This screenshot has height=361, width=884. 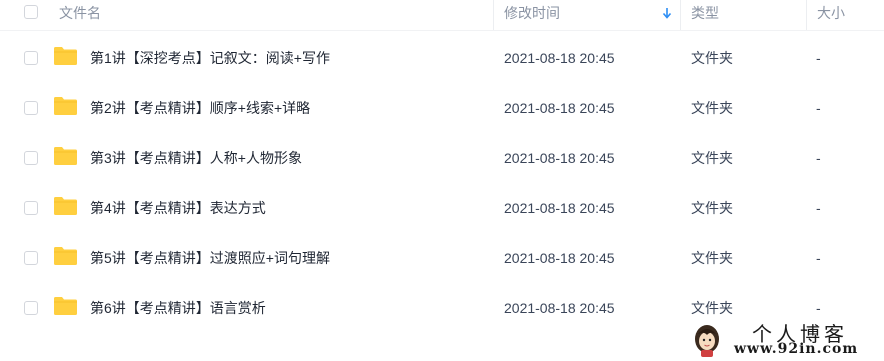 I want to click on file-name-link: 第5讲【考点精讲】过渡照应+词句理解, so click(x=210, y=258).